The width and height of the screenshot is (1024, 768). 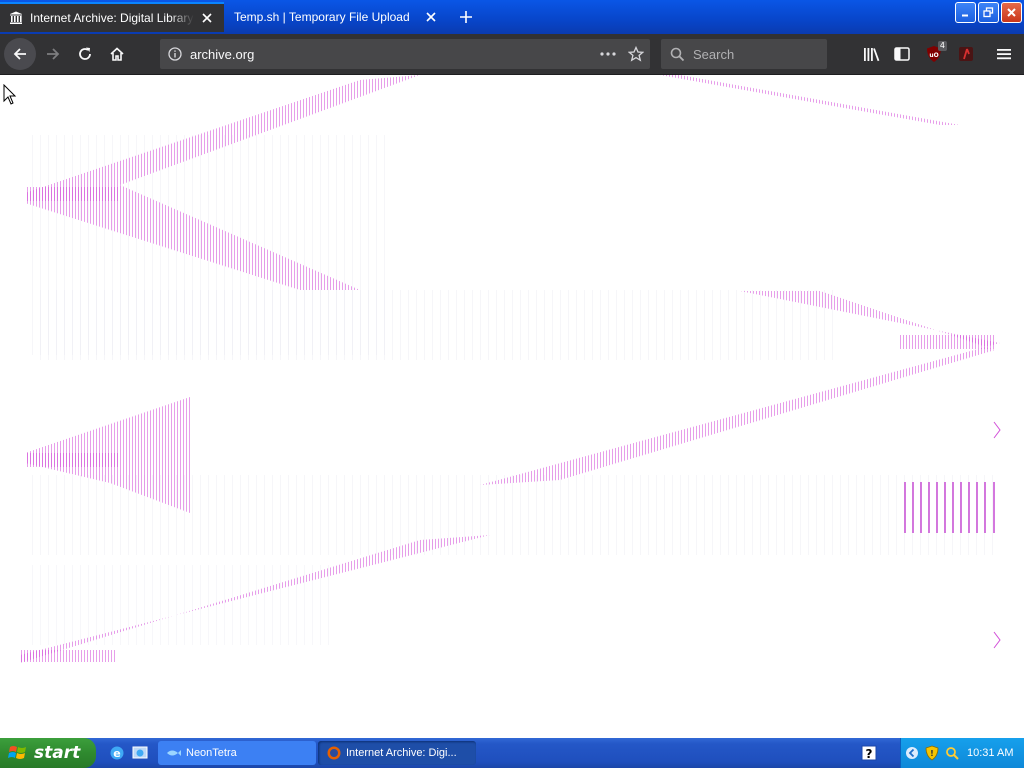 I want to click on home-icon, so click(x=117, y=54).